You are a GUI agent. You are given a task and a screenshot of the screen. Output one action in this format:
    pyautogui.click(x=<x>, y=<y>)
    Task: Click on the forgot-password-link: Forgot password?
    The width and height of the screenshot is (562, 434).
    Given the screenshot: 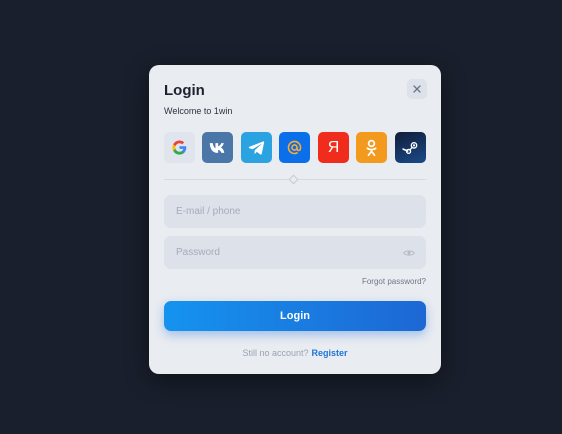 What is the action you would take?
    pyautogui.click(x=394, y=281)
    